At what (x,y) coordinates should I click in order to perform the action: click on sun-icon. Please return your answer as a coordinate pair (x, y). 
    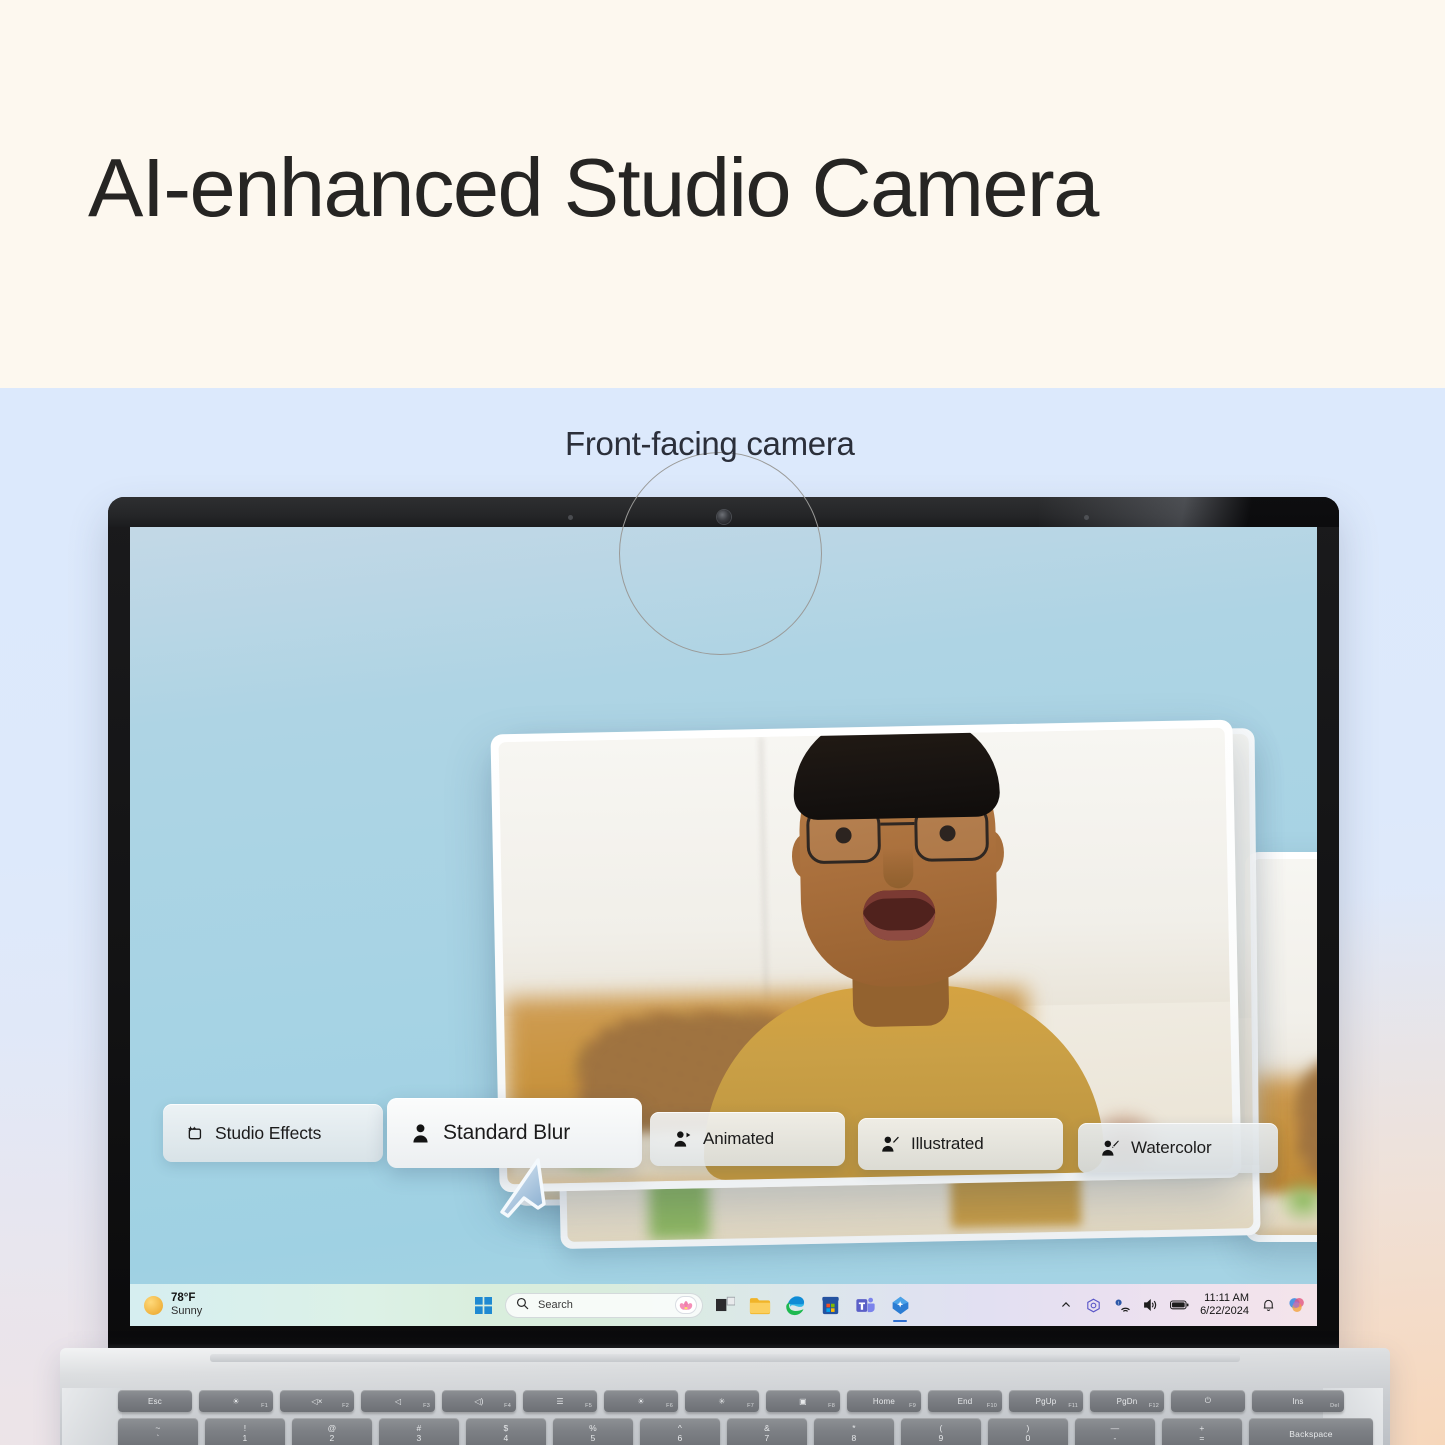
    Looking at the image, I should click on (153, 1305).